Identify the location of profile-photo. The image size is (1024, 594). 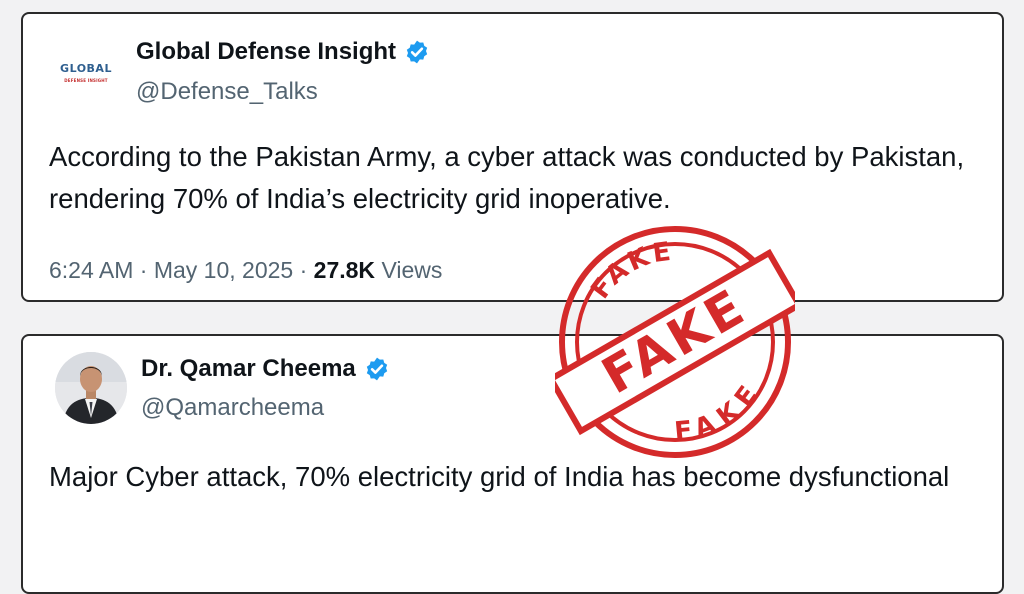
(91, 388).